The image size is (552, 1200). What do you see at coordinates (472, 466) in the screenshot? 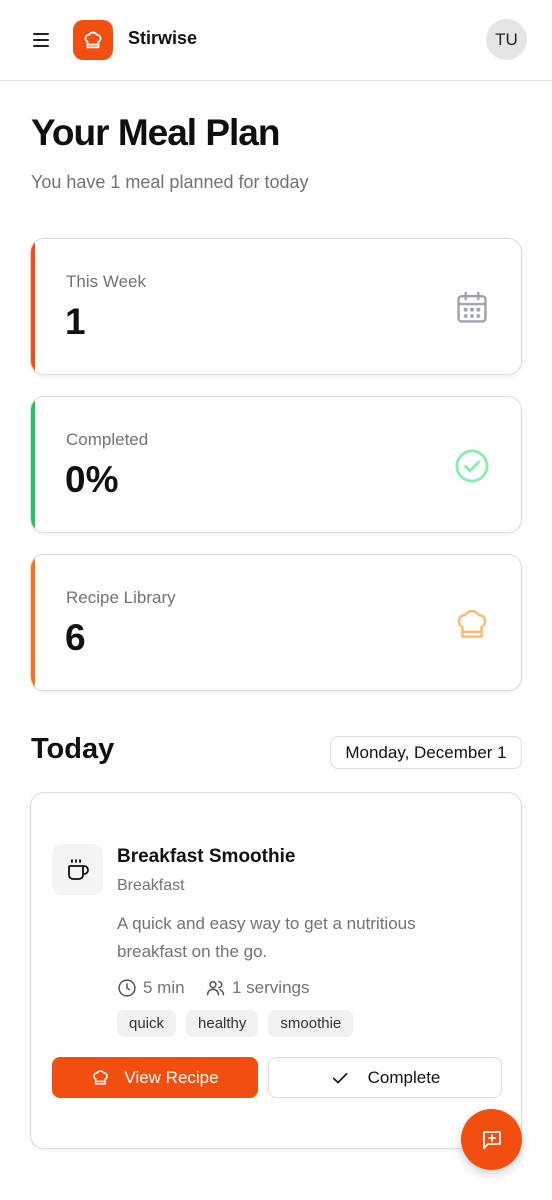
I see `check-circle-icon` at bounding box center [472, 466].